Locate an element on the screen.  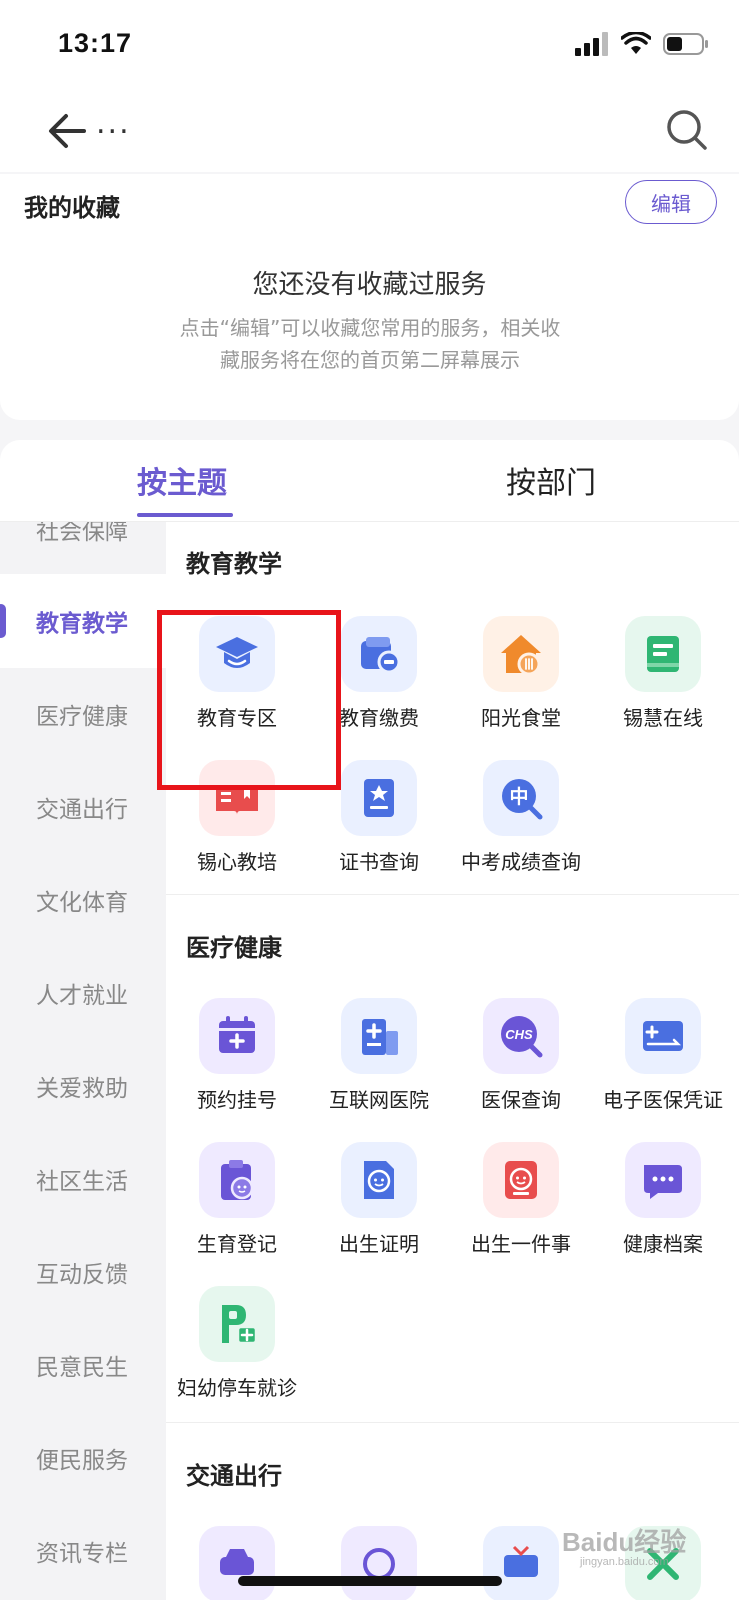
sidebar-item-transport: 交通出行 is located at coordinates (83, 807).